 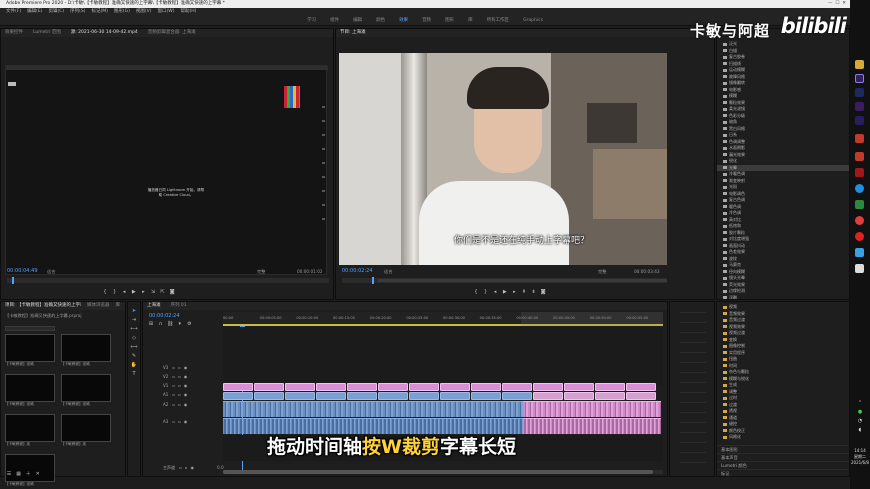 What do you see at coordinates (104, 33) in the screenshot?
I see `tab-source: 源: 2021-06-30 14-09-42.mp4` at bounding box center [104, 33].